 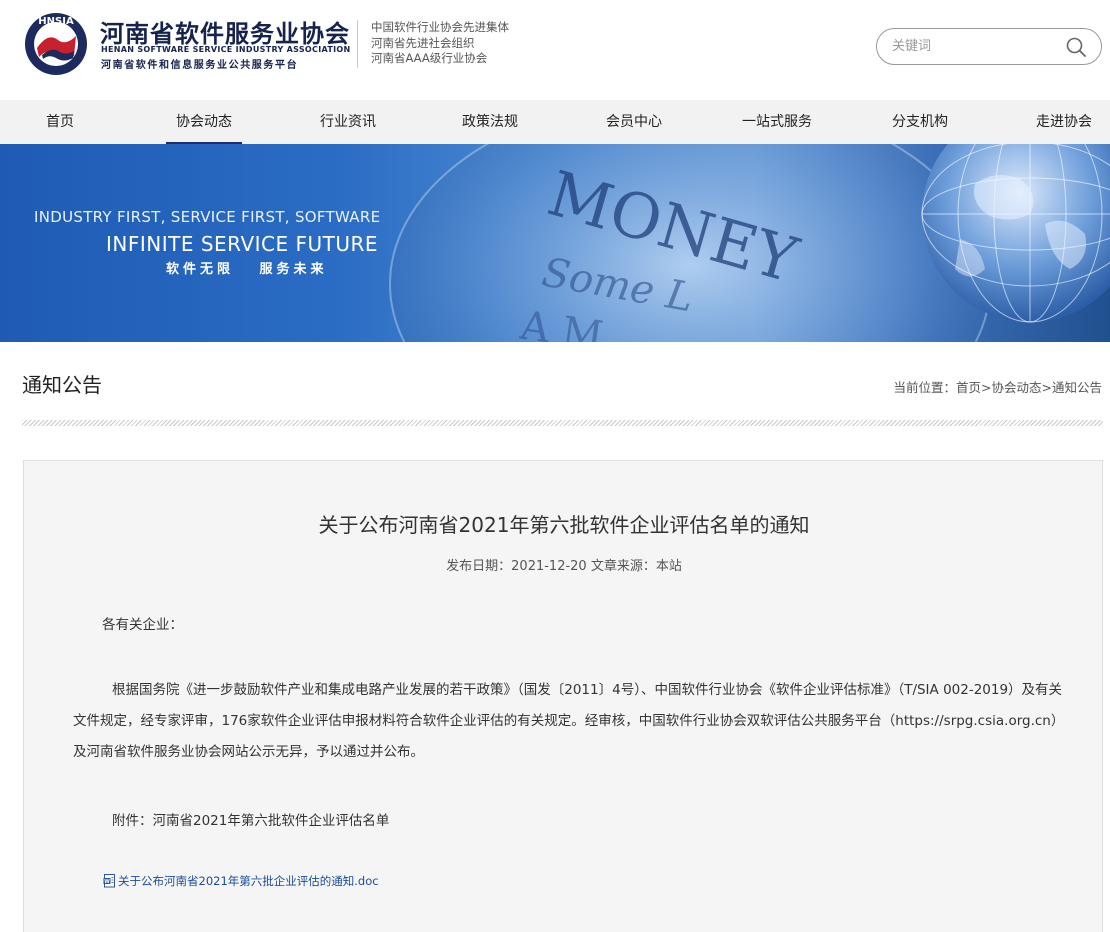 What do you see at coordinates (634, 122) in the screenshot?
I see `nav-item-member-center: 会员中心` at bounding box center [634, 122].